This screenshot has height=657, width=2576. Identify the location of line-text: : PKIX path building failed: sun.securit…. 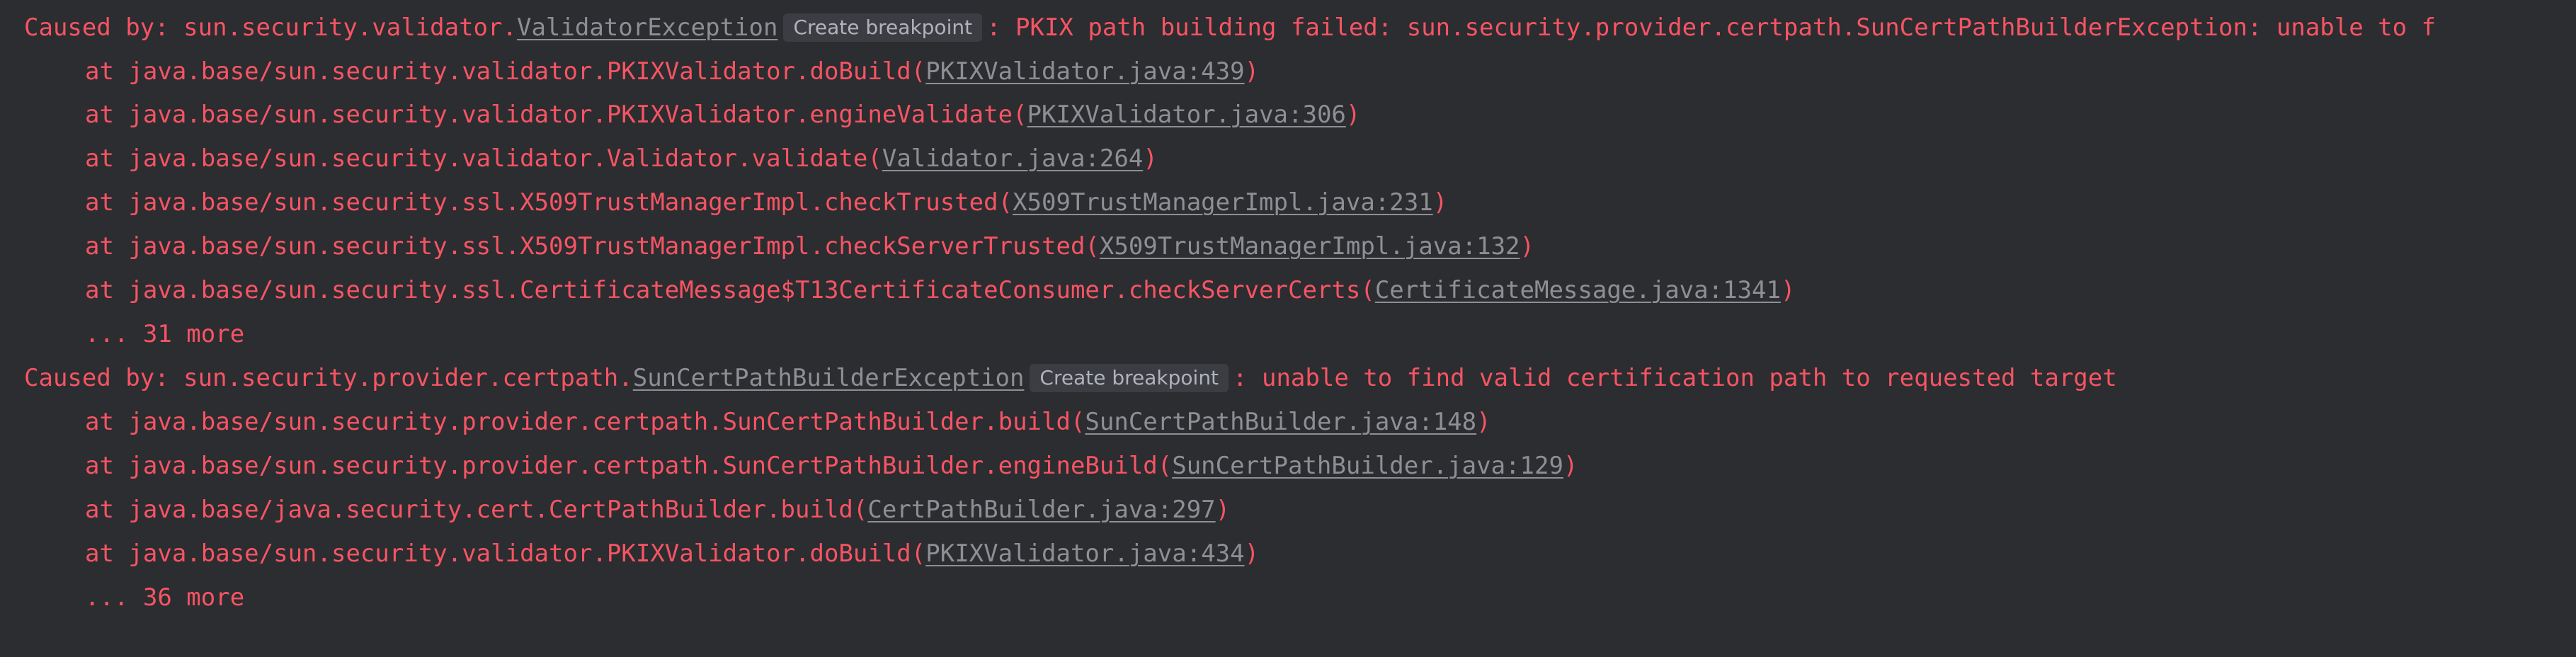
(1712, 27).